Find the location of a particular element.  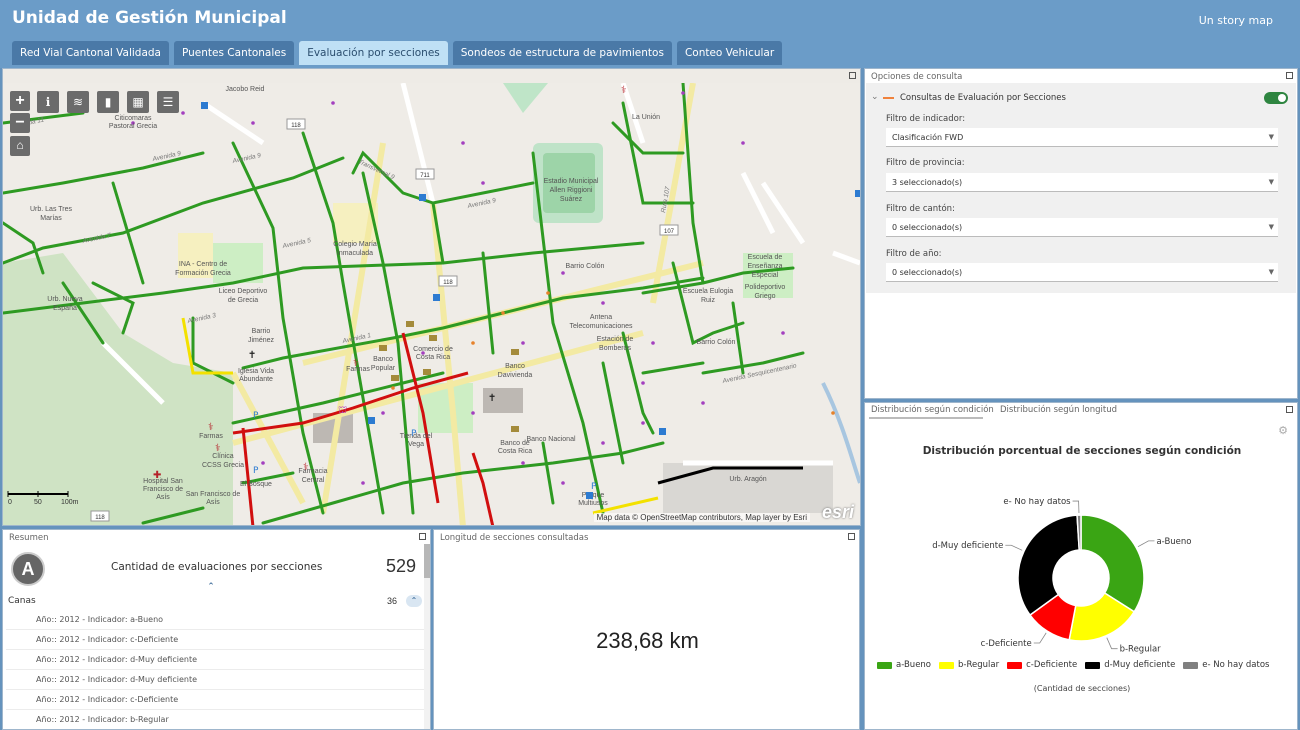

panel-title: Resumen is located at coordinates (29, 538).